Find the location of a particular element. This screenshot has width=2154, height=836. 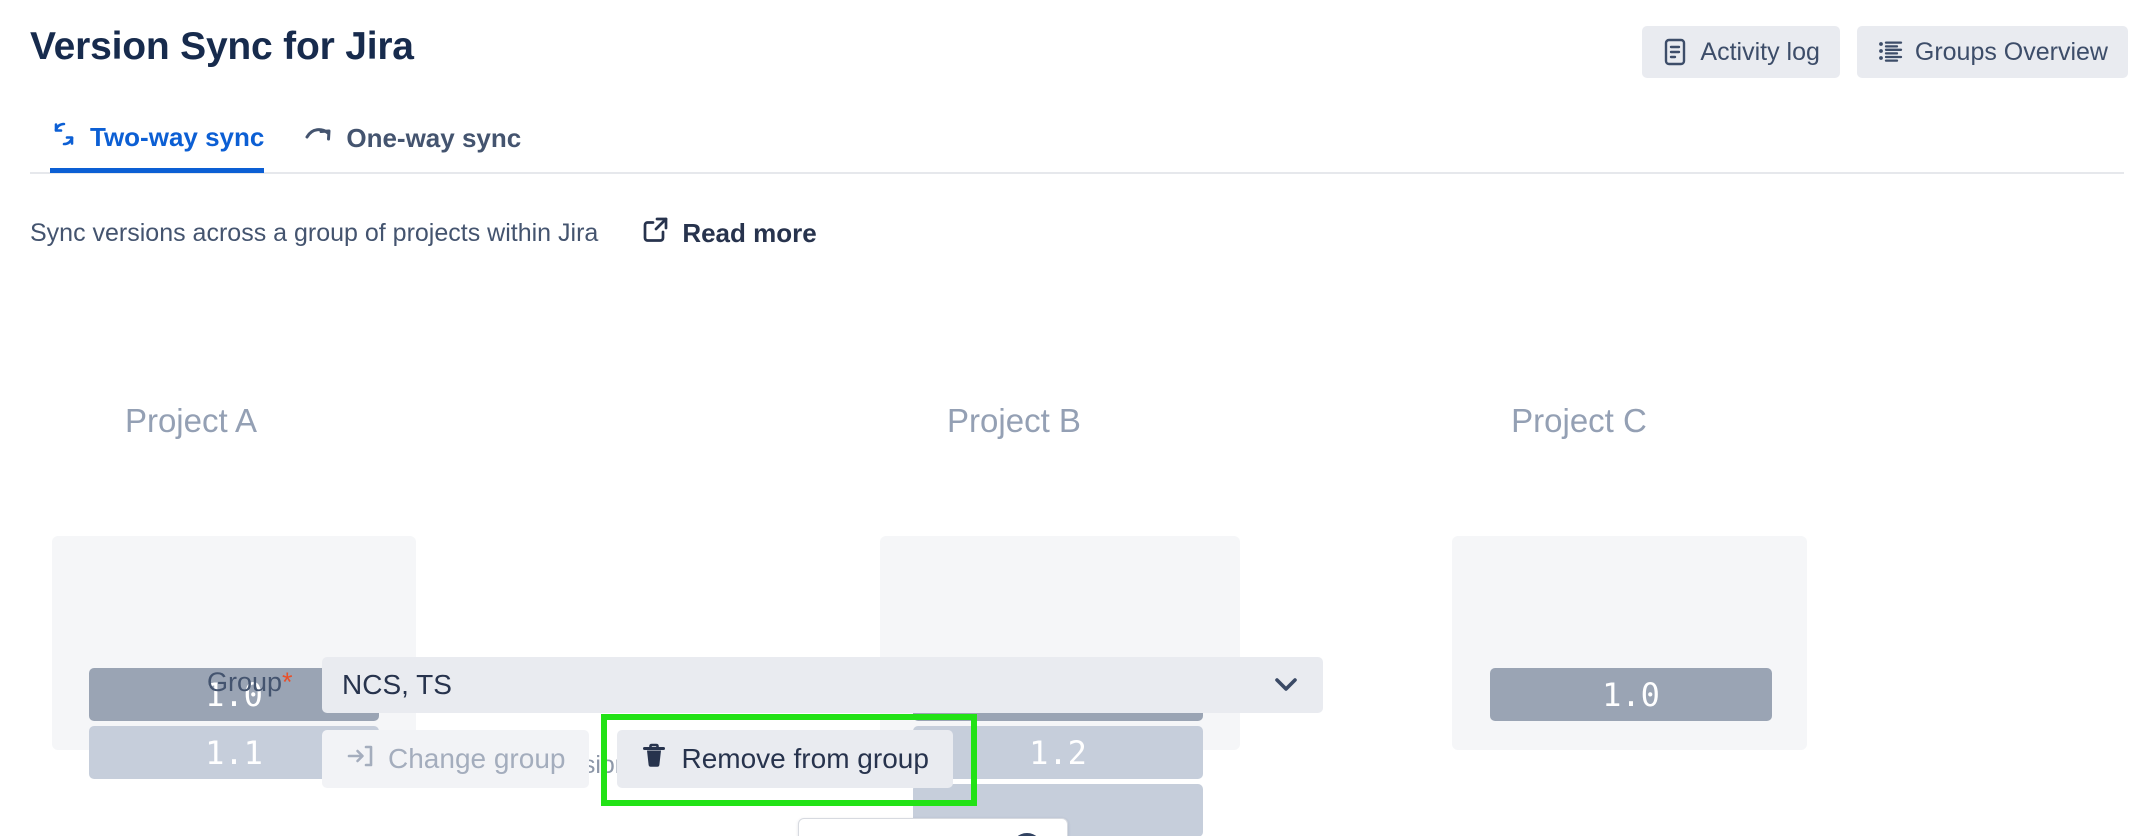

groups-overview-label: Groups Overview is located at coordinates (2011, 51).